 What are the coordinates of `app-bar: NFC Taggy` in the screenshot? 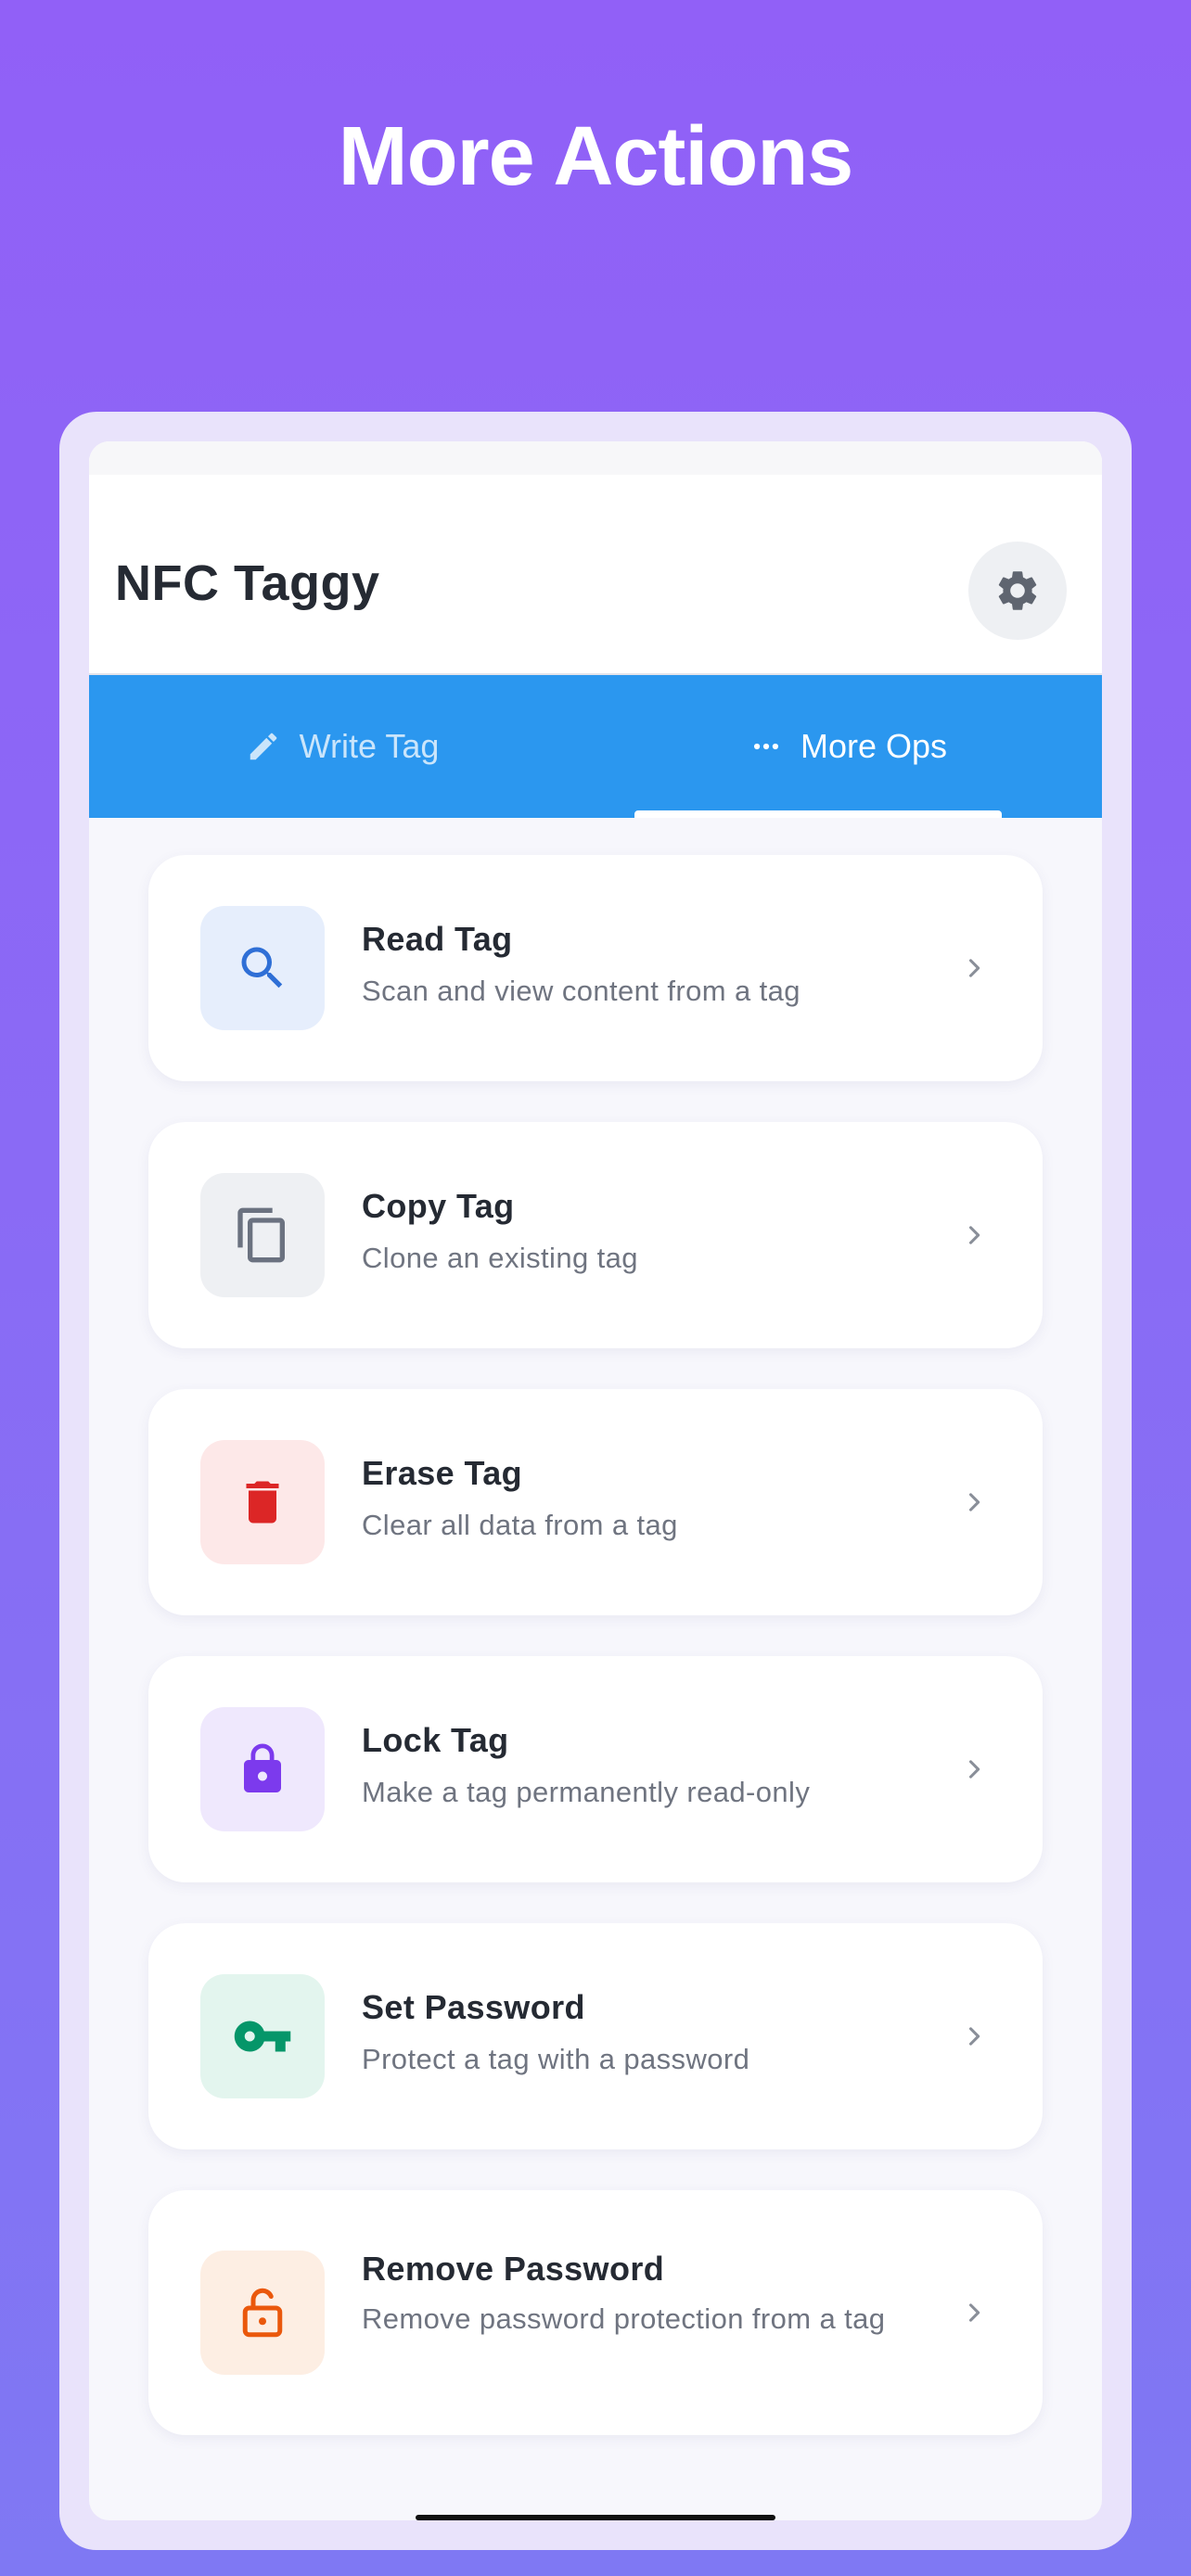 It's located at (595, 558).